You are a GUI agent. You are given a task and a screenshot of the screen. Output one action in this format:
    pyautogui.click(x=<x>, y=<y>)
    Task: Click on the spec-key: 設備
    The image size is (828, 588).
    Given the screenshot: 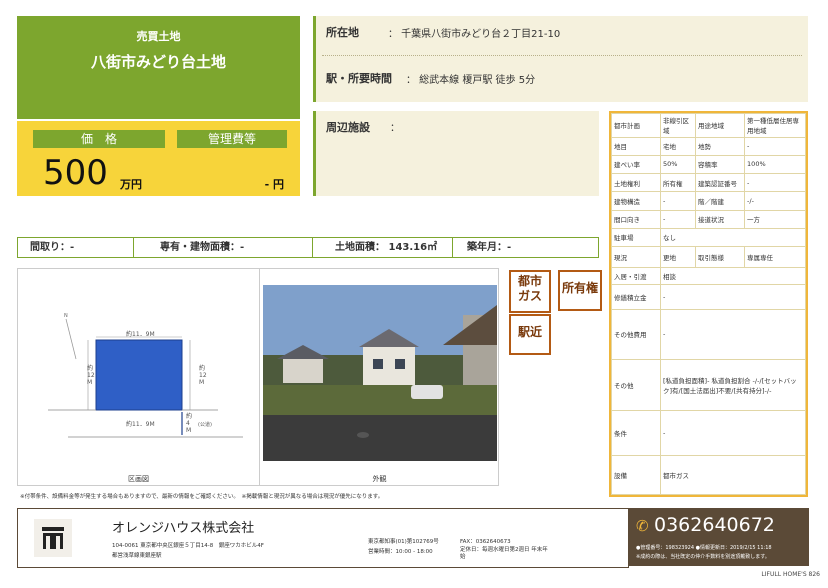 What is the action you would take?
    pyautogui.click(x=636, y=475)
    